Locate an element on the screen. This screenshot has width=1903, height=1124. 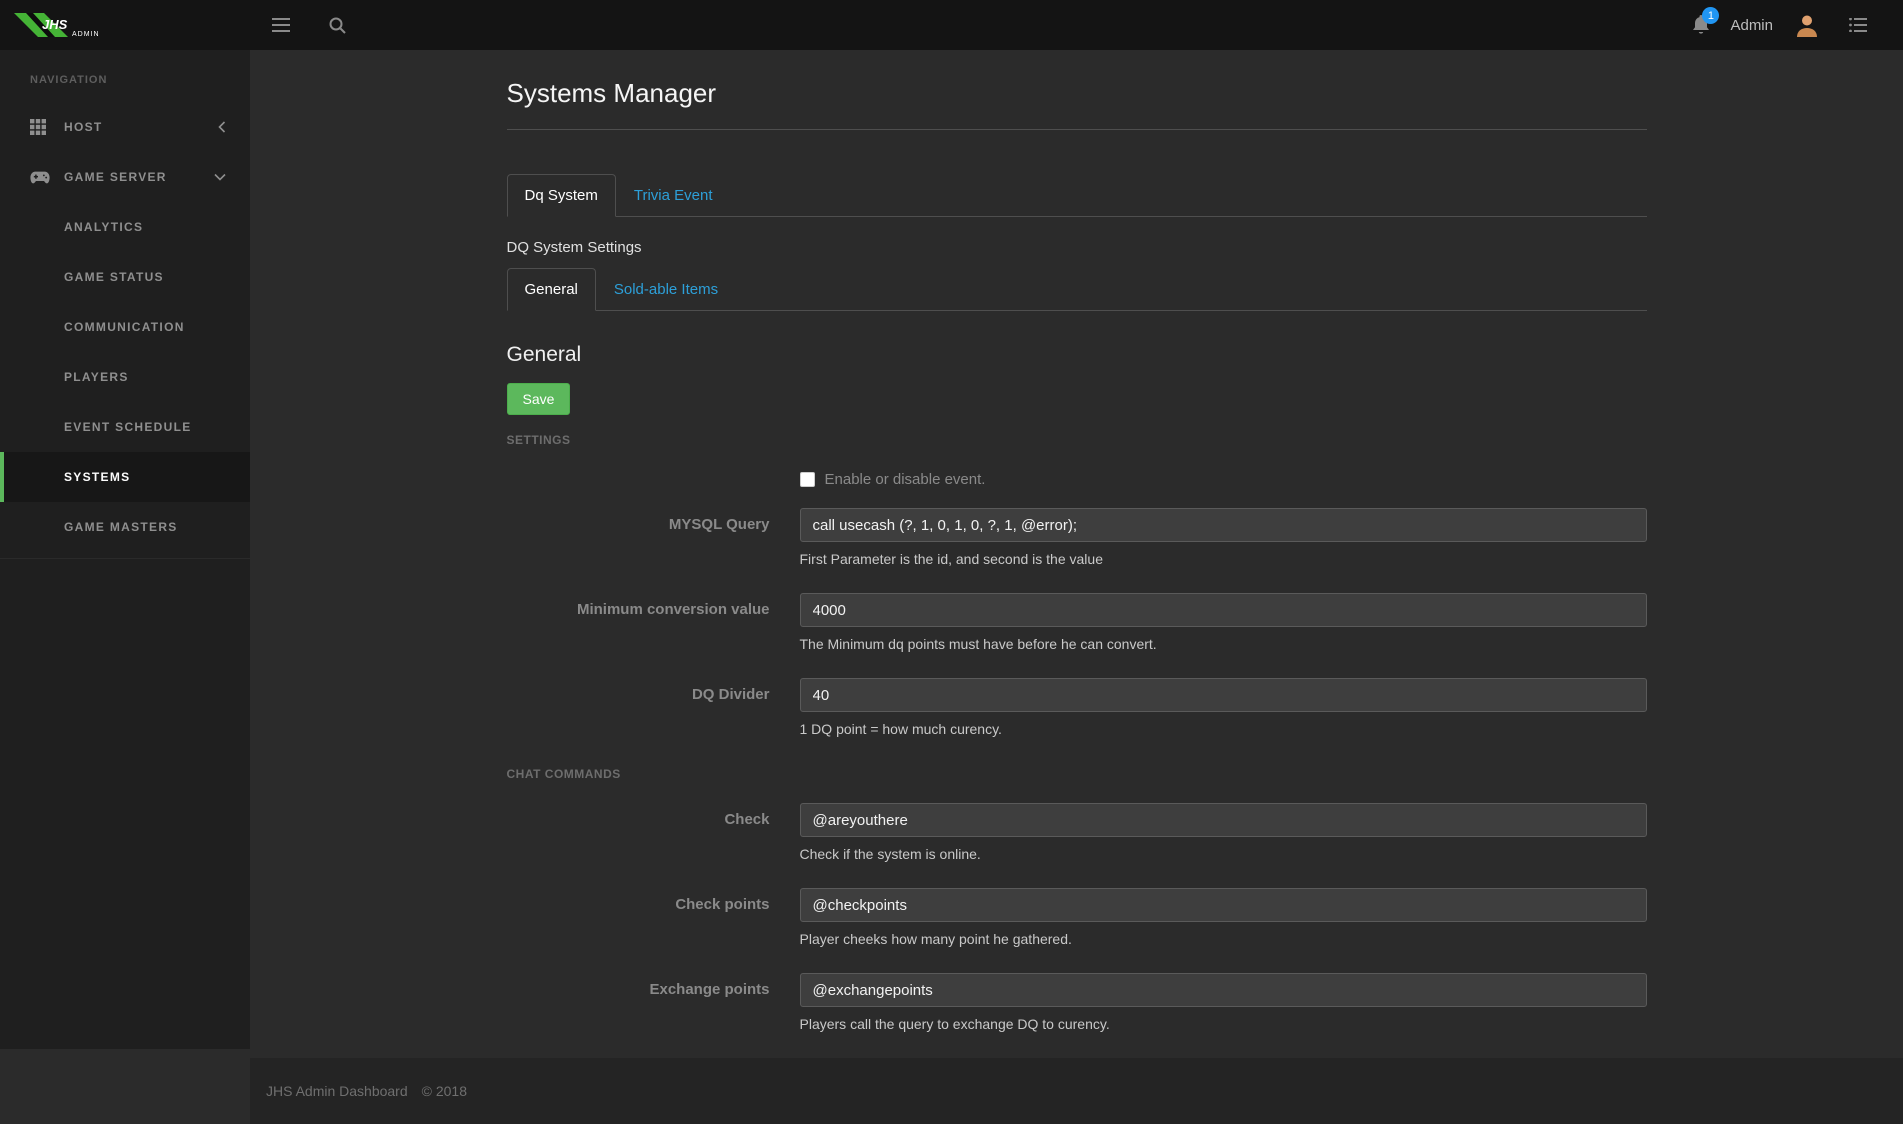
sidebar-item-host: HOST is located at coordinates (125, 127).